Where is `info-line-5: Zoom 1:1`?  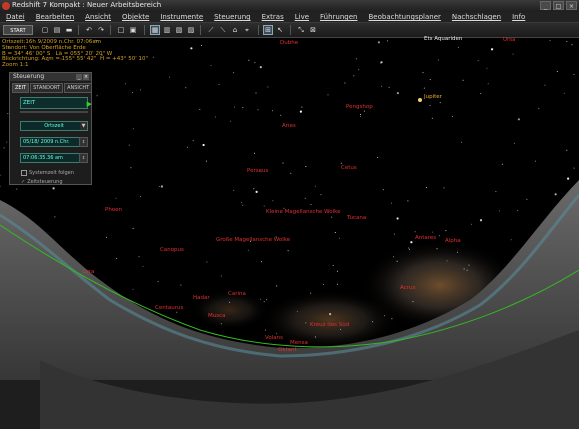
info-line-5: Zoom 1:1 is located at coordinates (15, 65).